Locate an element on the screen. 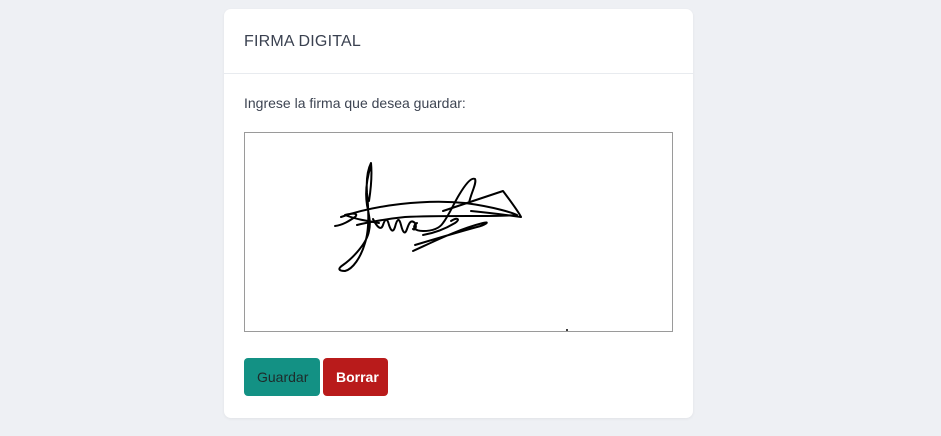 This screenshot has height=436, width=941. action-row: Guardar Borrar is located at coordinates (458, 377).